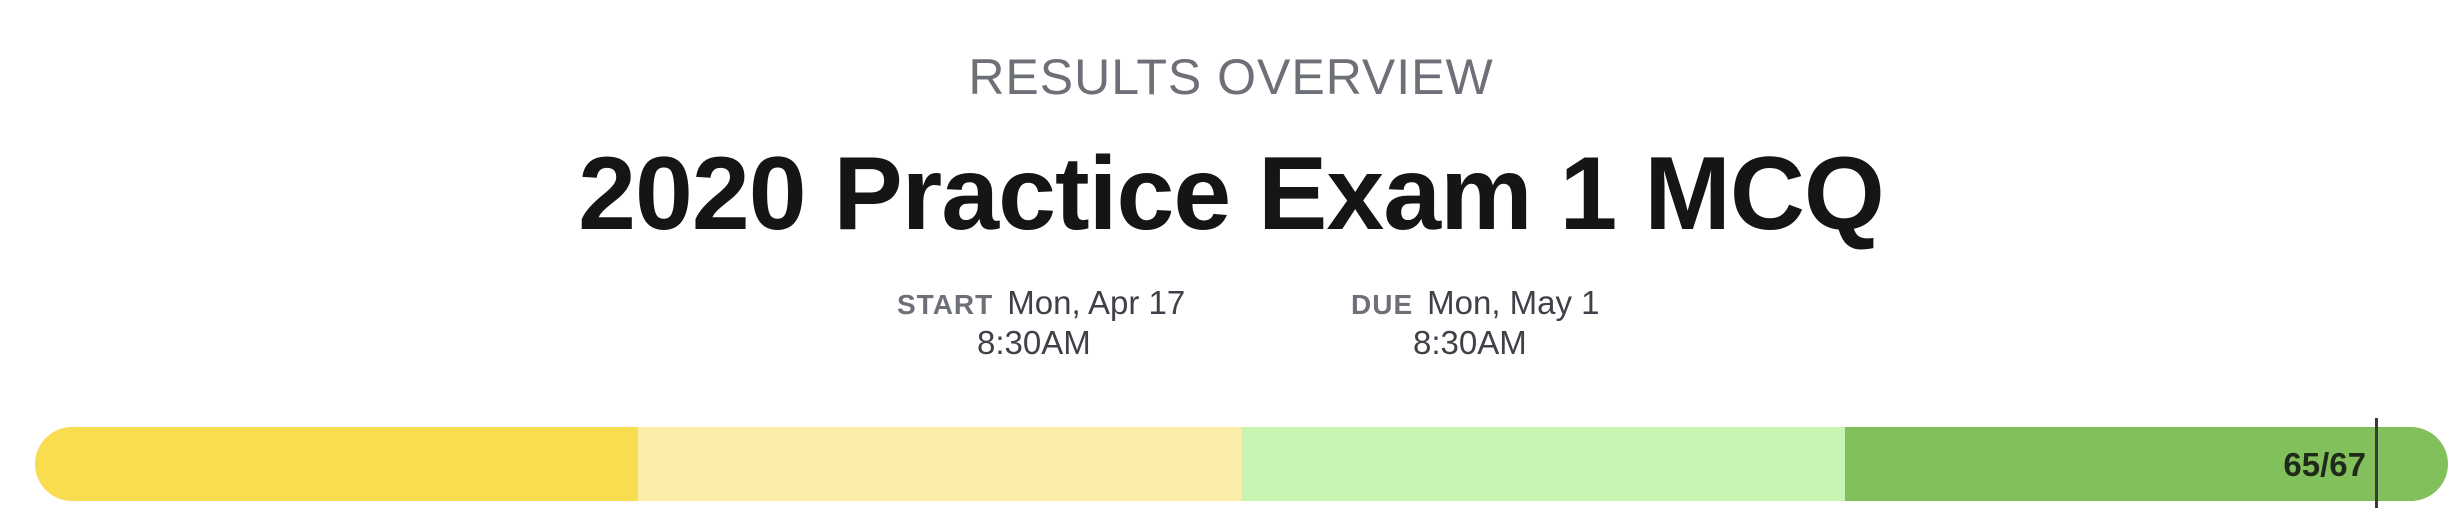 The height and width of the screenshot is (518, 2462). What do you see at coordinates (1034, 342) in the screenshot?
I see `start-time: 8:30AM` at bounding box center [1034, 342].